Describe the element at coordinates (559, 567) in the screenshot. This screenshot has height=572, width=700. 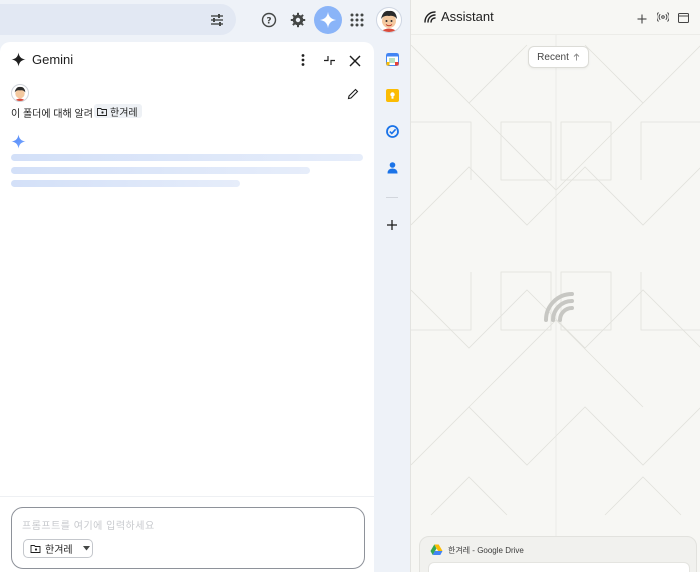
I see `drive-card-body` at that location.